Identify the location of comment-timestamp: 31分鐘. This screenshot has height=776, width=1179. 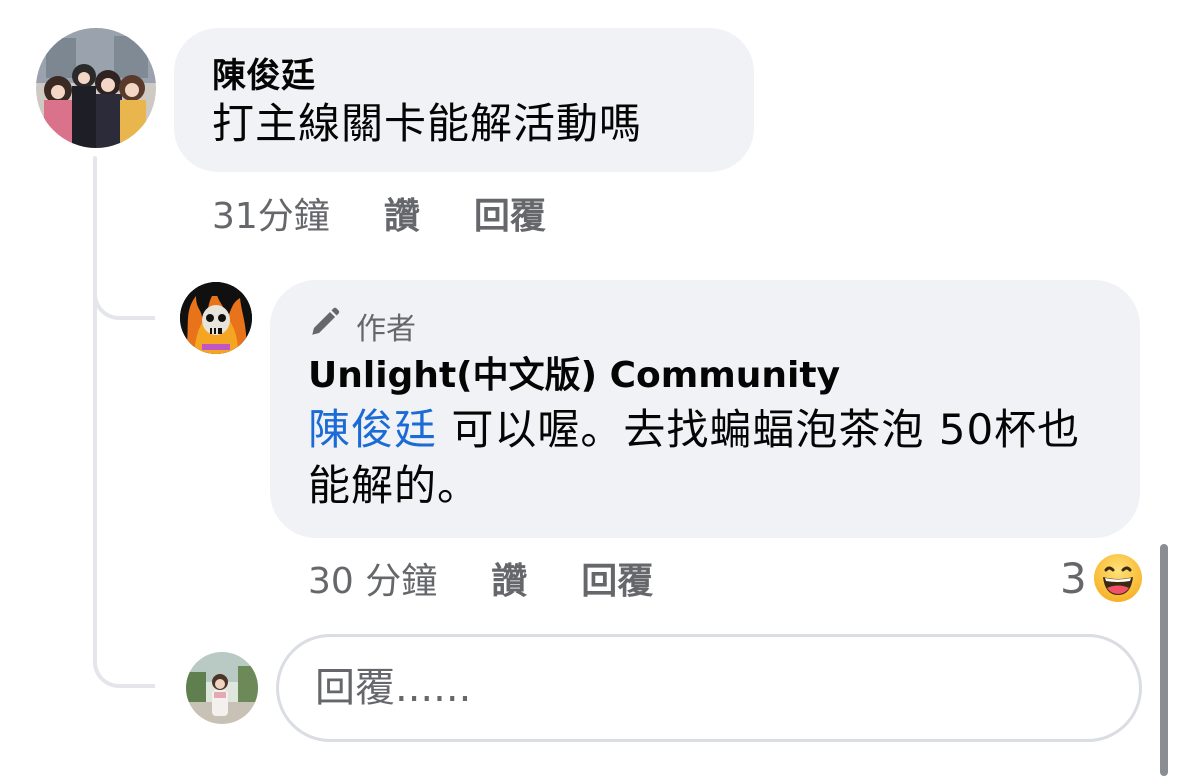
(271, 213).